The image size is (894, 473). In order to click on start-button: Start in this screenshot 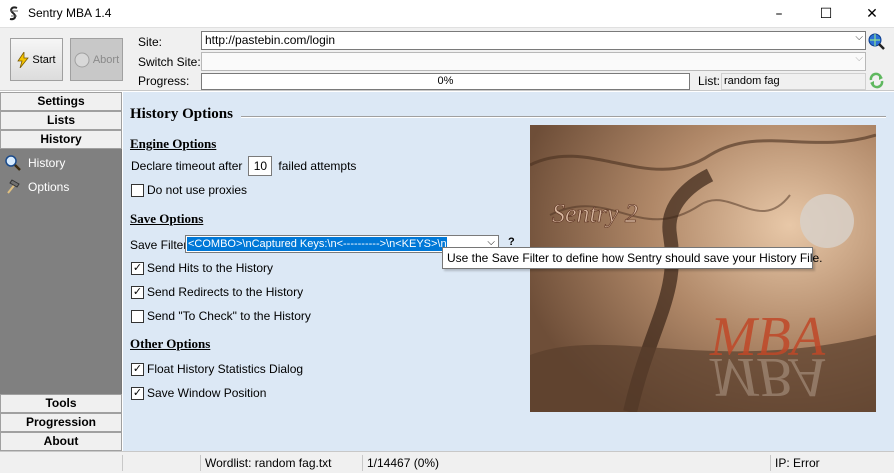, I will do `click(36, 59)`.